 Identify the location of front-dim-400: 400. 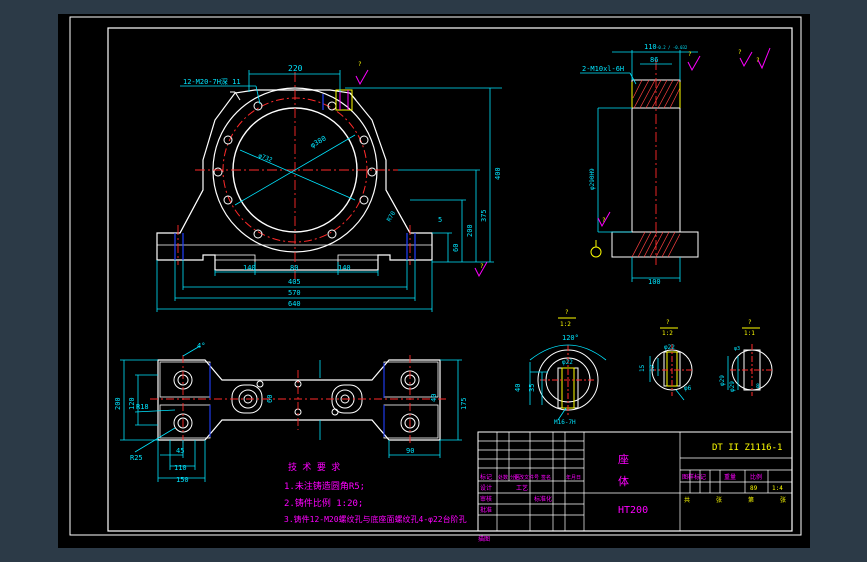
(498, 173).